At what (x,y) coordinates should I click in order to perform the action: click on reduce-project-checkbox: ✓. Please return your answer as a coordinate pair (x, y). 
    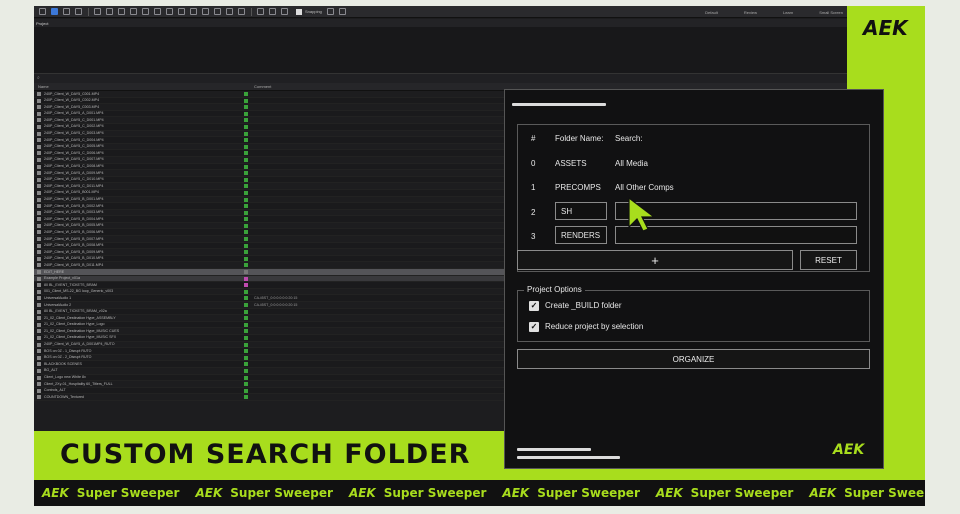
    Looking at the image, I should click on (534, 327).